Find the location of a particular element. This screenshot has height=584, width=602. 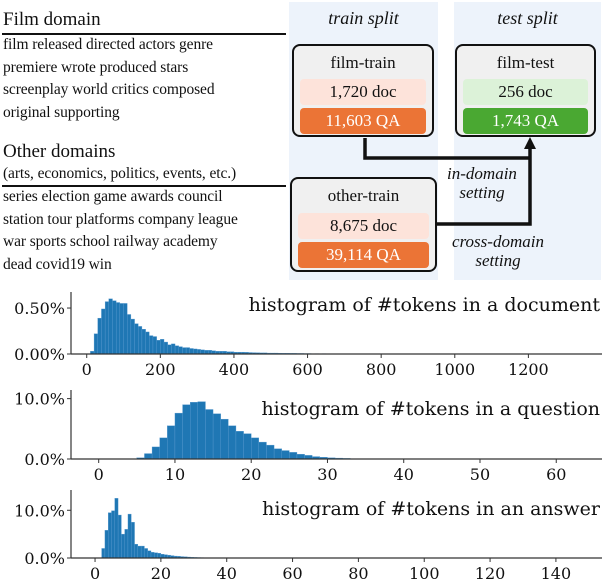

y-tick-label: 0.50% is located at coordinates (39, 308).